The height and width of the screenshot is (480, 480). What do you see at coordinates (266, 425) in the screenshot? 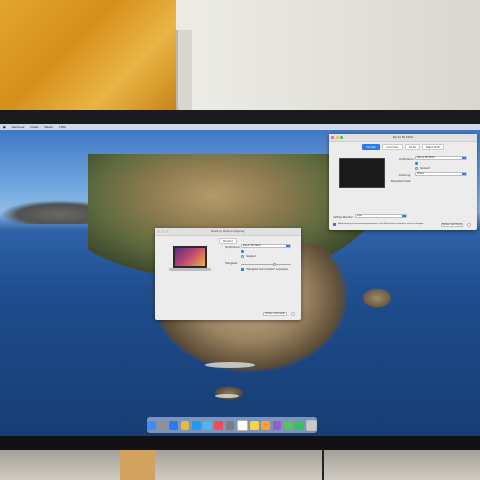
I see `reminders-icon` at bounding box center [266, 425].